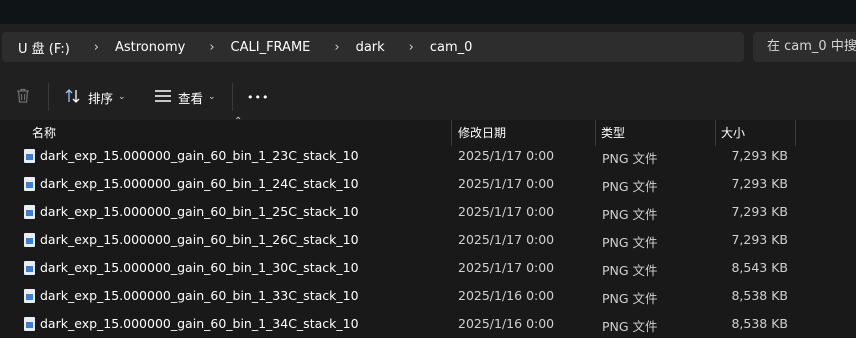  What do you see at coordinates (759, 267) in the screenshot?
I see `file-size: 8,543 KB` at bounding box center [759, 267].